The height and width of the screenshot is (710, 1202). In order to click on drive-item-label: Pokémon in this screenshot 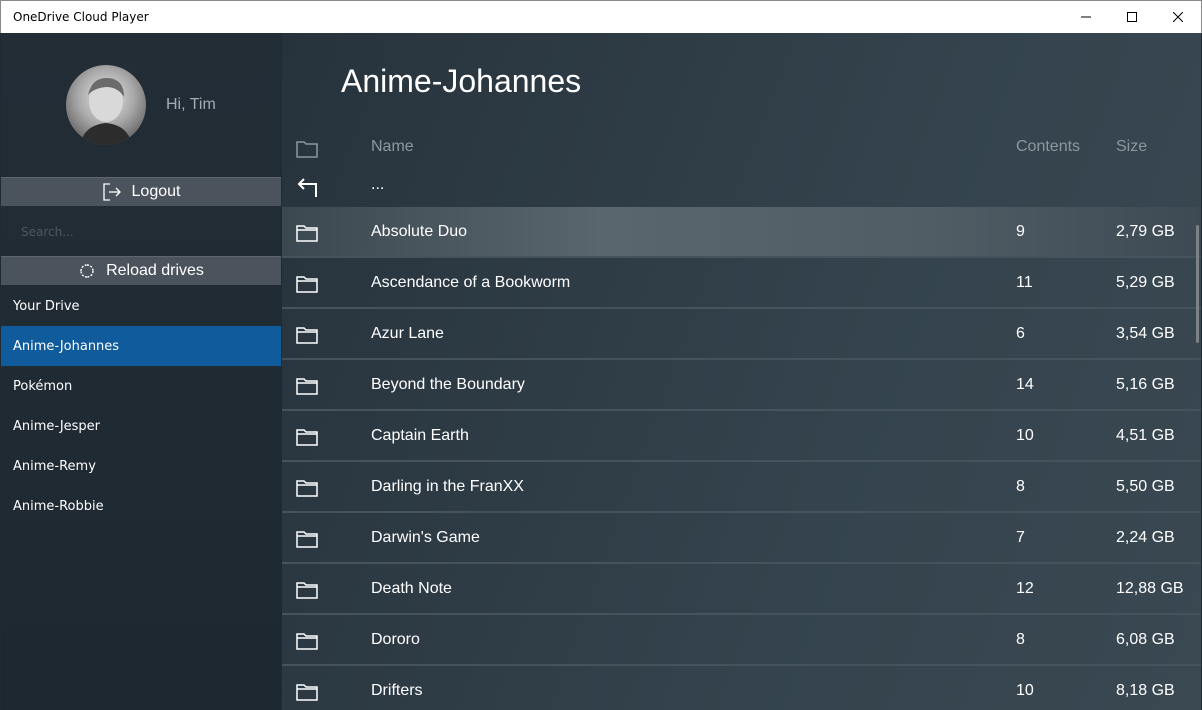, I will do `click(43, 386)`.